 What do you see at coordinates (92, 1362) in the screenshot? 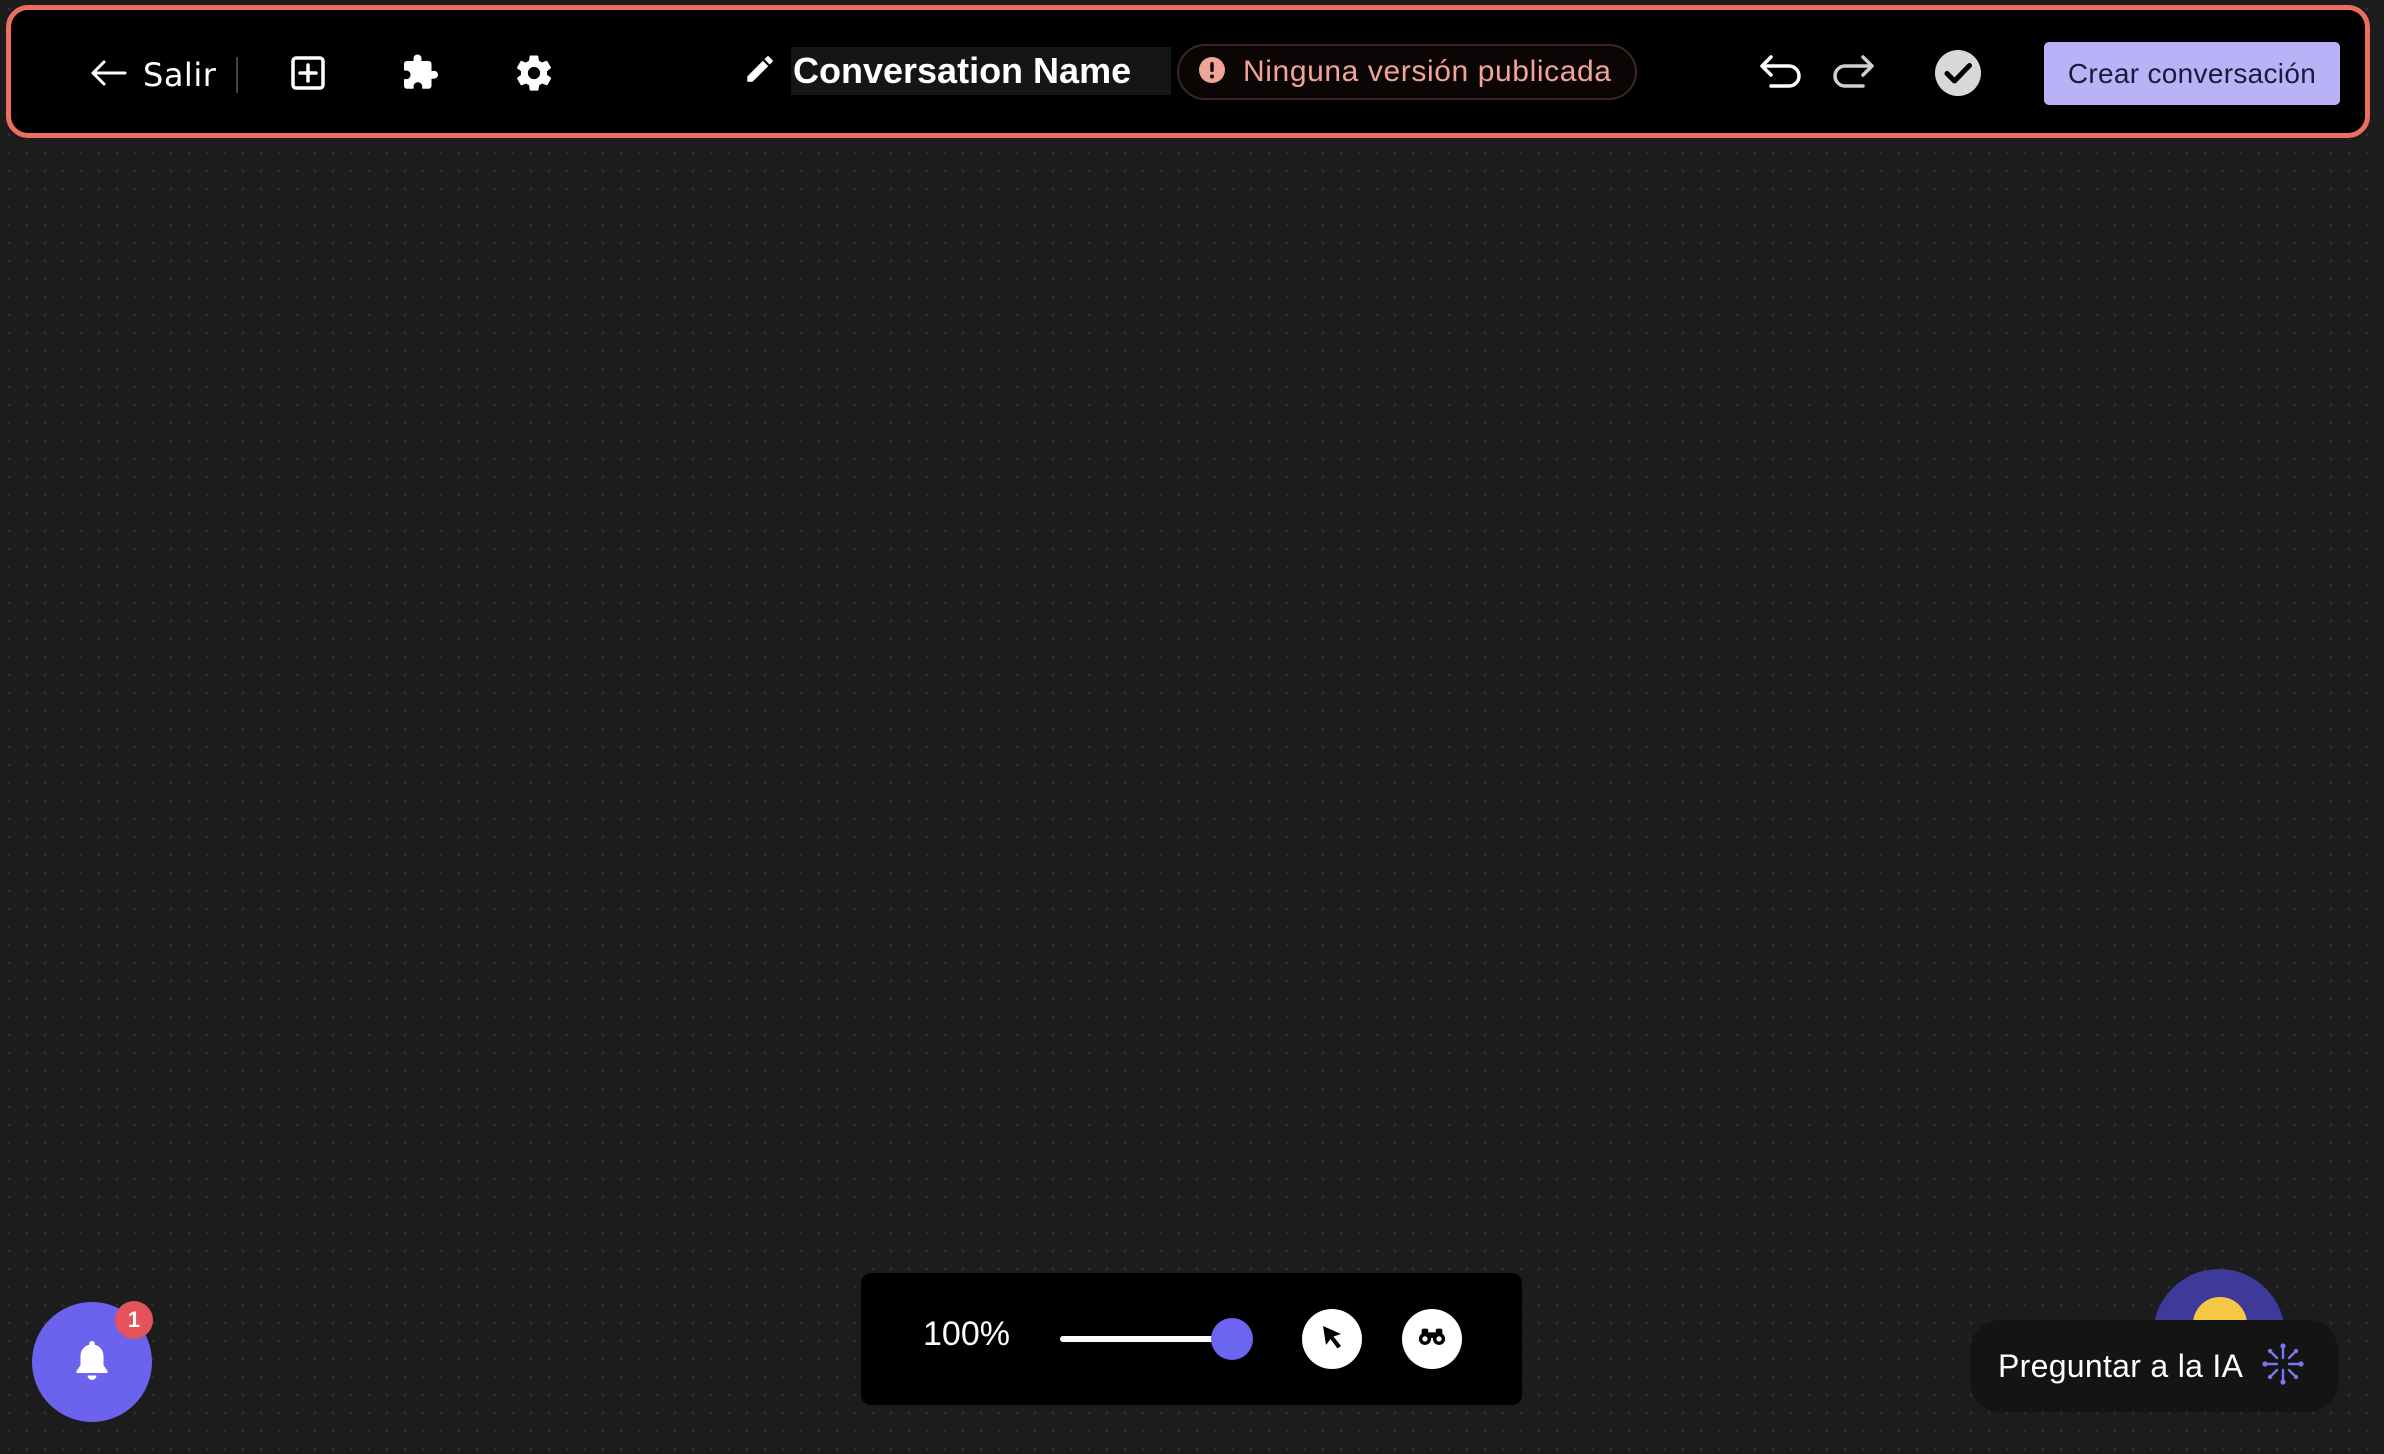
I see `bell-icon` at bounding box center [92, 1362].